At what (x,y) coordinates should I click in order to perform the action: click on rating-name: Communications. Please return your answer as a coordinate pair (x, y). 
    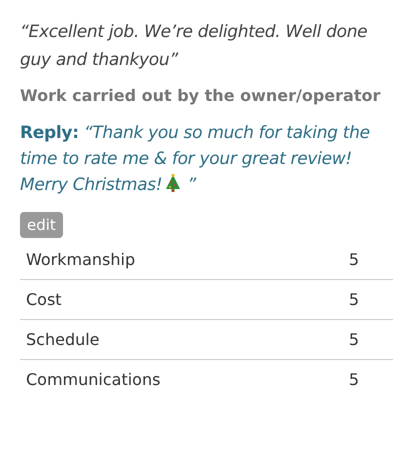
    Looking at the image, I should click on (93, 379).